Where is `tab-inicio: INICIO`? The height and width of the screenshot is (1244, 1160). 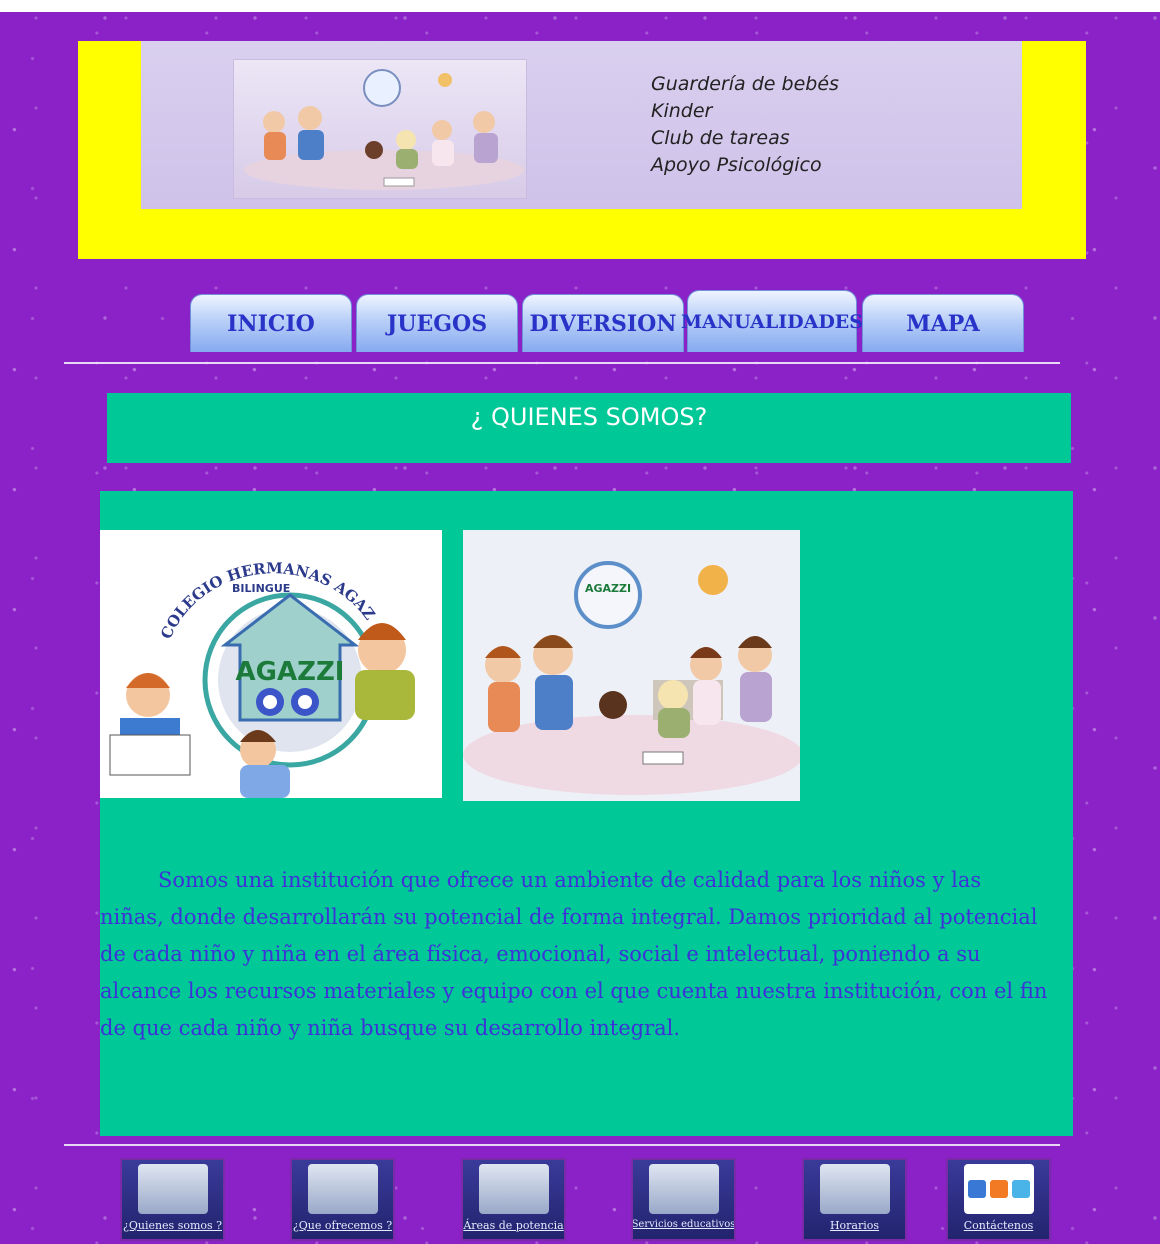
tab-inicio: INICIO is located at coordinates (271, 323).